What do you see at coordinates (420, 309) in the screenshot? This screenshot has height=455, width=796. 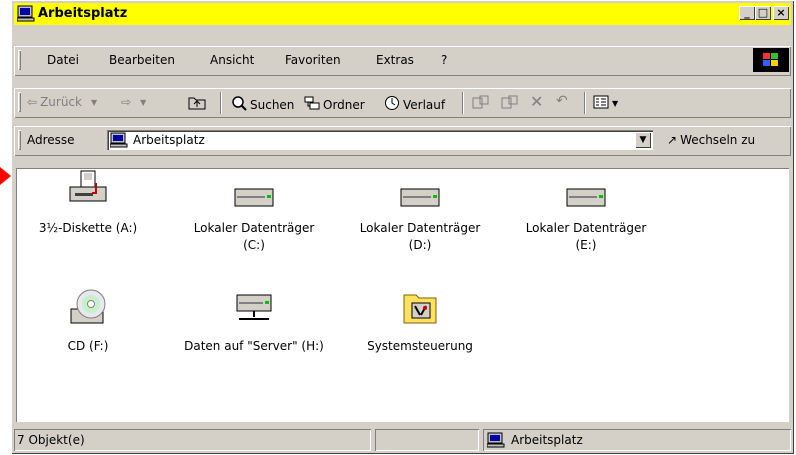 I see `control-panel-icon` at bounding box center [420, 309].